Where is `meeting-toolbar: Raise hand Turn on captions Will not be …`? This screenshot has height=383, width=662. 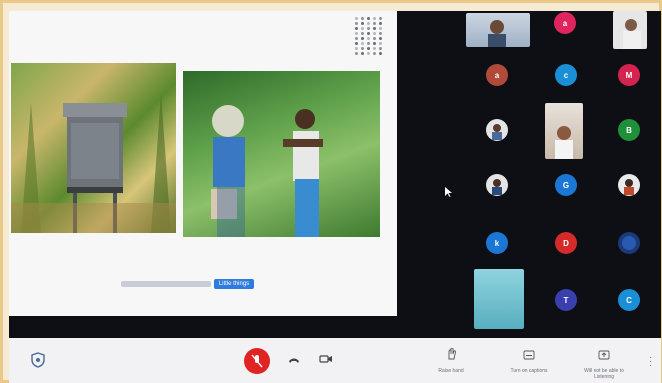
meeting-toolbar: Raise hand Turn on captions Will not be … is located at coordinates (335, 360).